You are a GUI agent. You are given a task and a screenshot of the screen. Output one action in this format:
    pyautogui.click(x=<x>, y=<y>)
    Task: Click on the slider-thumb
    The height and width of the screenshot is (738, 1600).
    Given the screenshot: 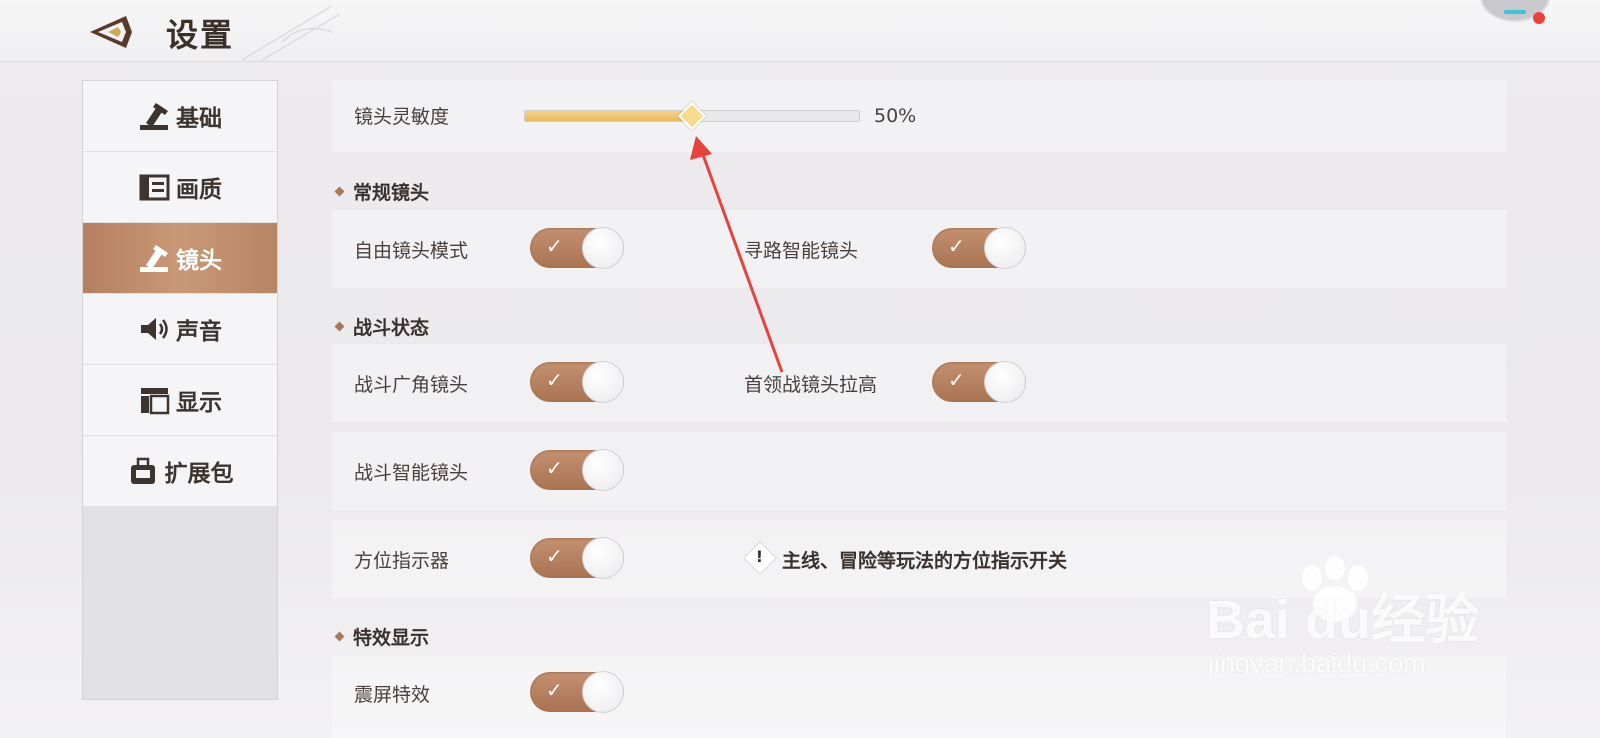 What is the action you would take?
    pyautogui.click(x=692, y=116)
    